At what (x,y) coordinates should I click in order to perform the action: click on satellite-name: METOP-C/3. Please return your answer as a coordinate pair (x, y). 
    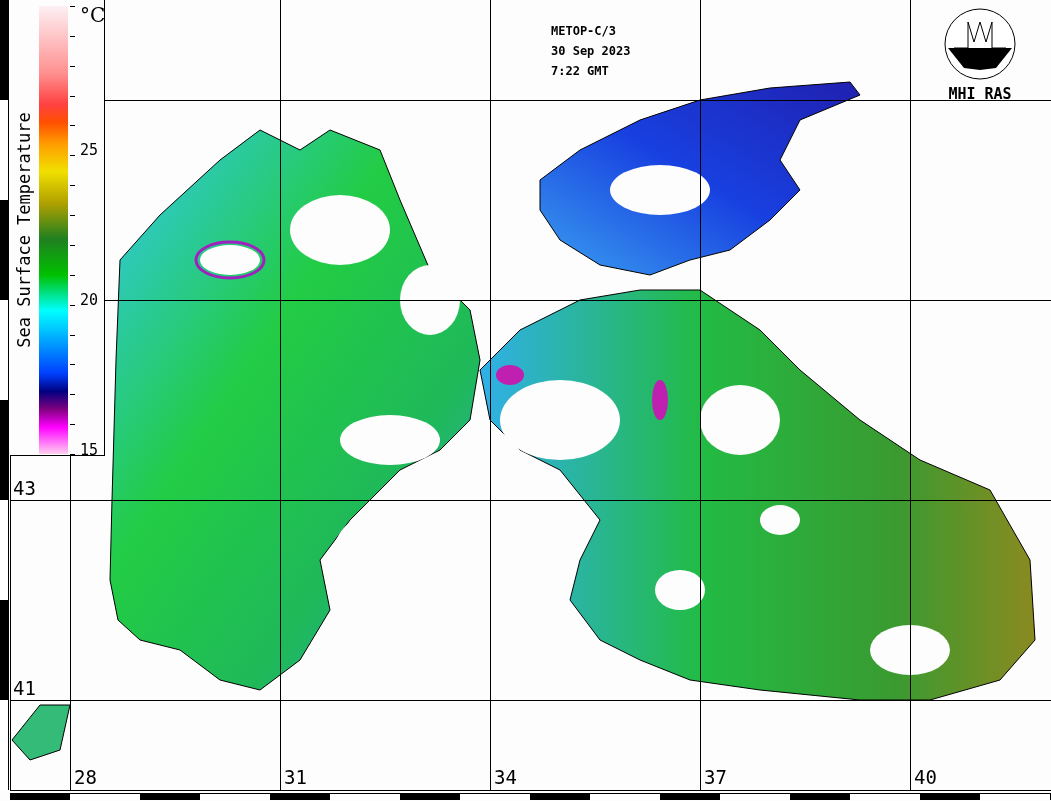
    Looking at the image, I should click on (584, 31).